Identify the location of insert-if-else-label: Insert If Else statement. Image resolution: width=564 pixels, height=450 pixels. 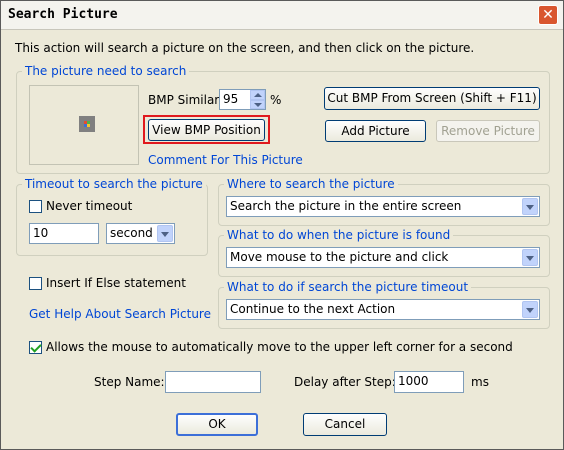
(116, 283).